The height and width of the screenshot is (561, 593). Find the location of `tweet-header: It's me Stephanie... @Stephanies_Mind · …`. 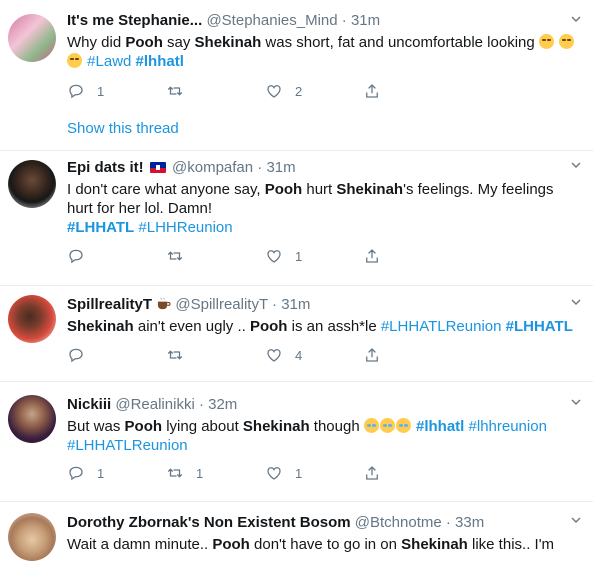

tweet-header: It's me Stephanie... @Stephanies_Mind · … is located at coordinates (325, 21).